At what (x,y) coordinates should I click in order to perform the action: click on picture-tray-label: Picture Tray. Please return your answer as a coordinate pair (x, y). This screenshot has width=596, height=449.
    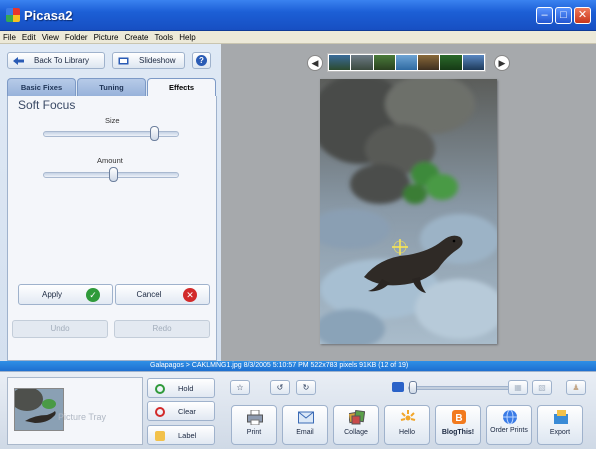
    Looking at the image, I should click on (82, 417).